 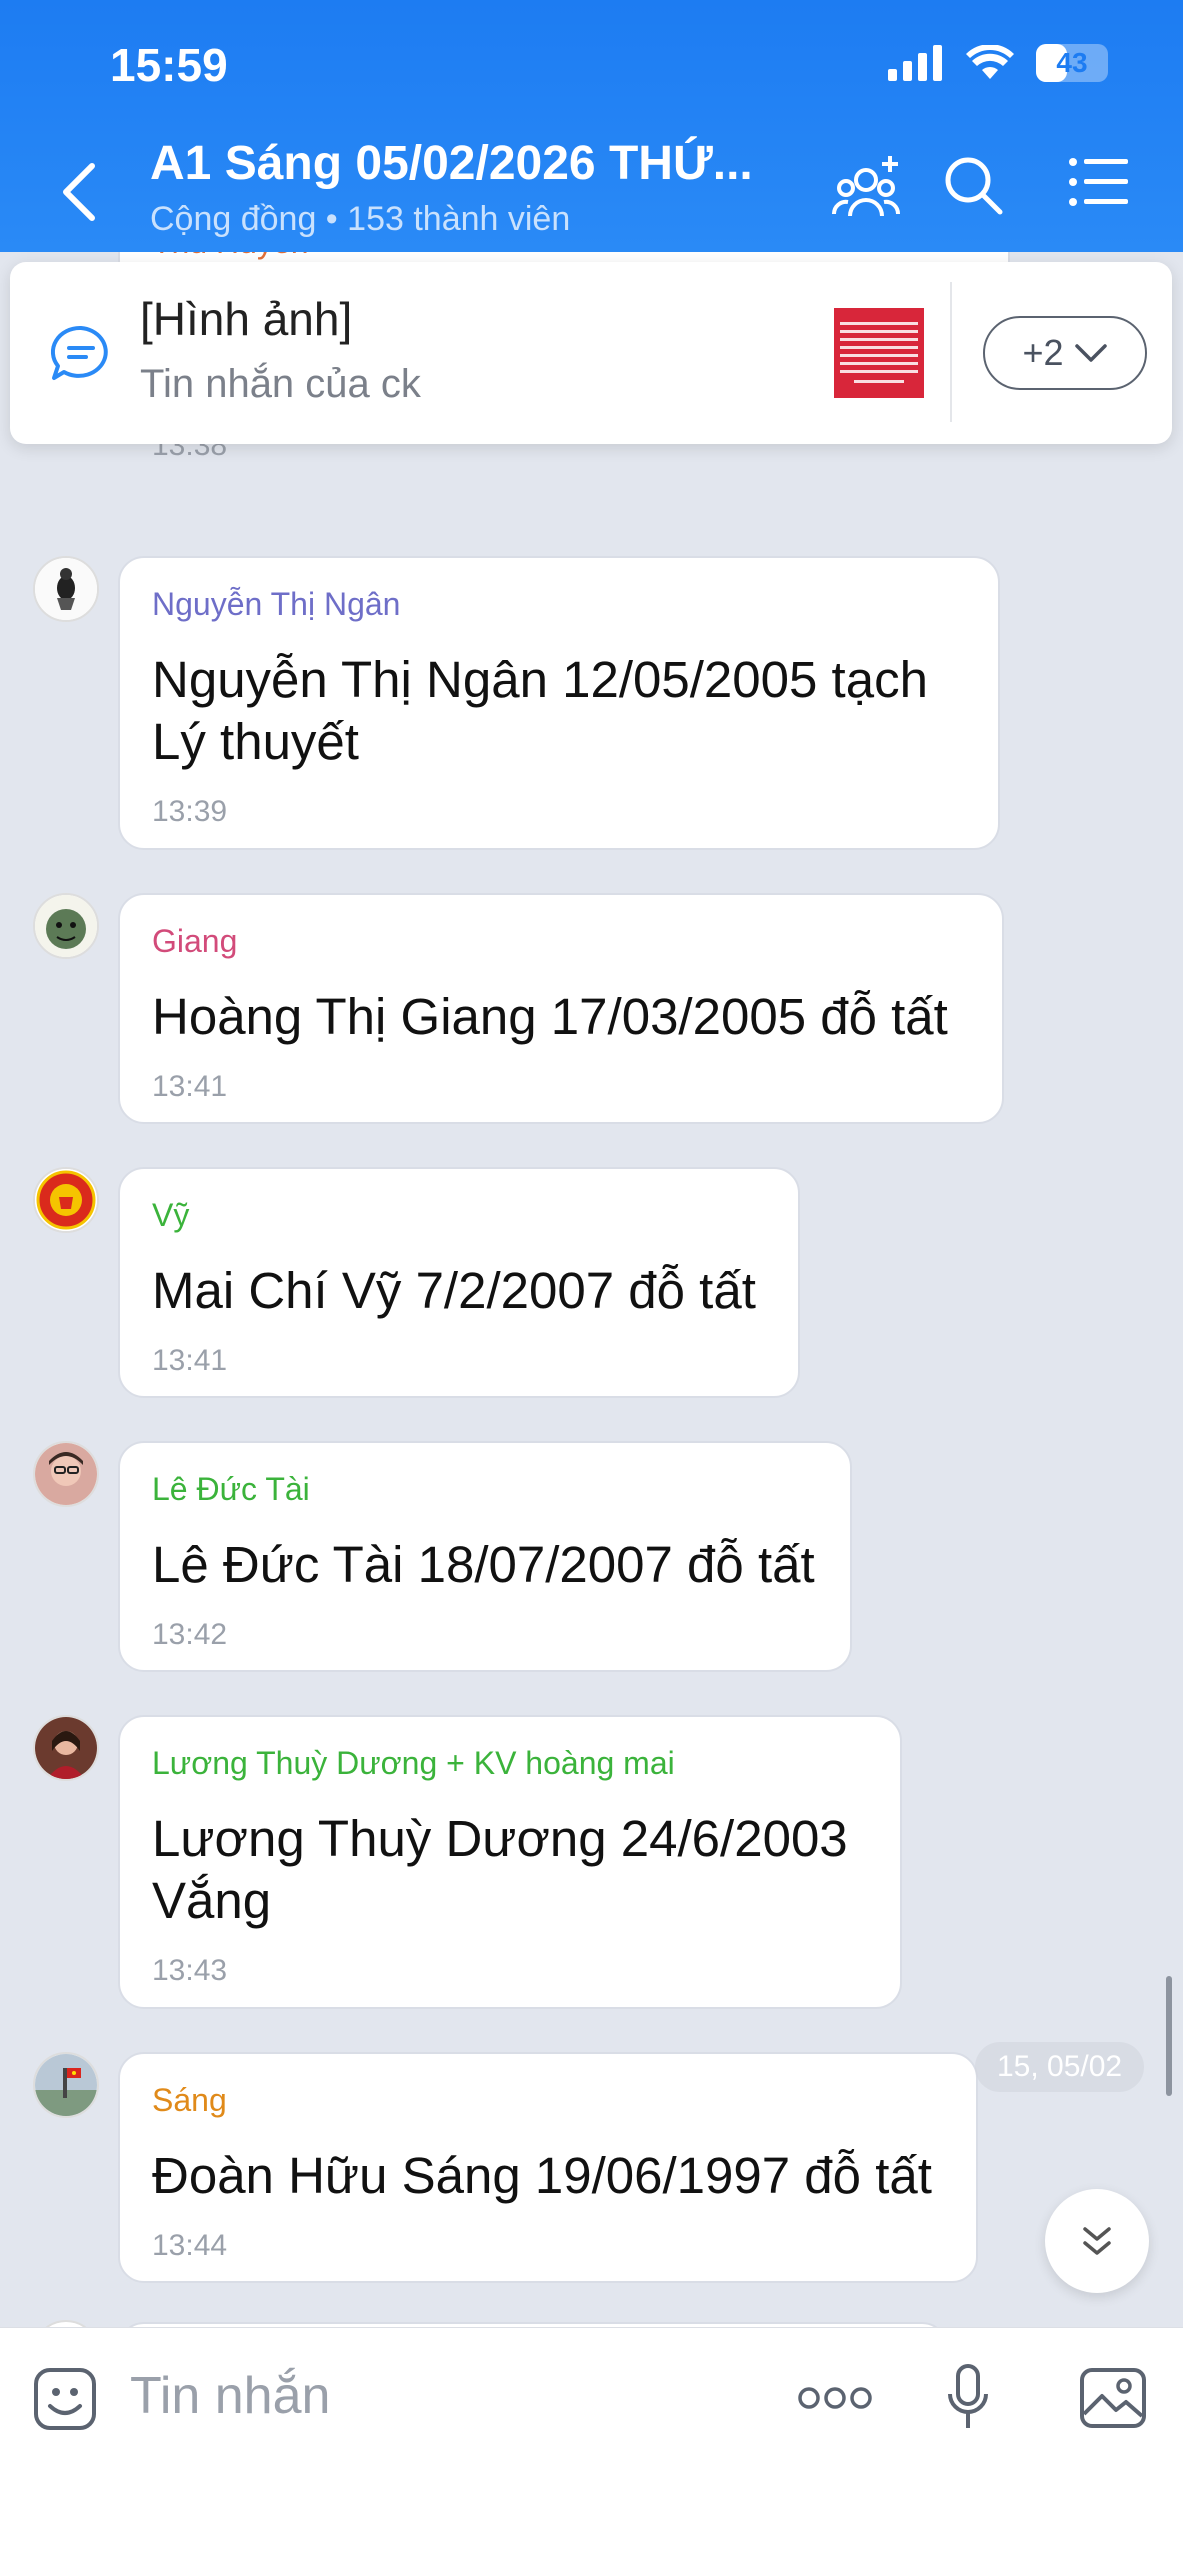 I want to click on emoji-icon, so click(x=65, y=2399).